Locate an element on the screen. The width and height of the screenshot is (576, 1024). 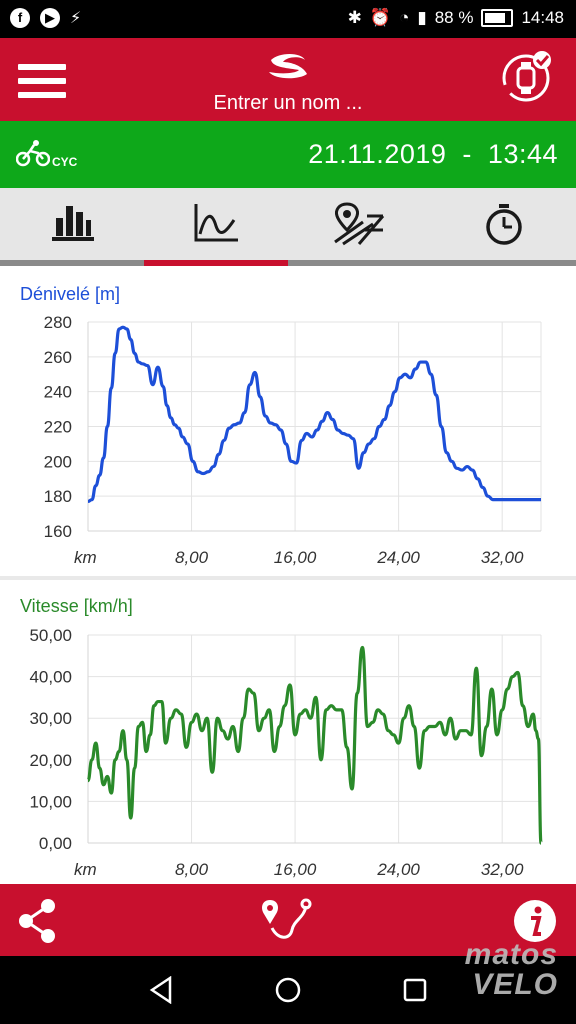
map-route-icon is located at coordinates (359, 224).